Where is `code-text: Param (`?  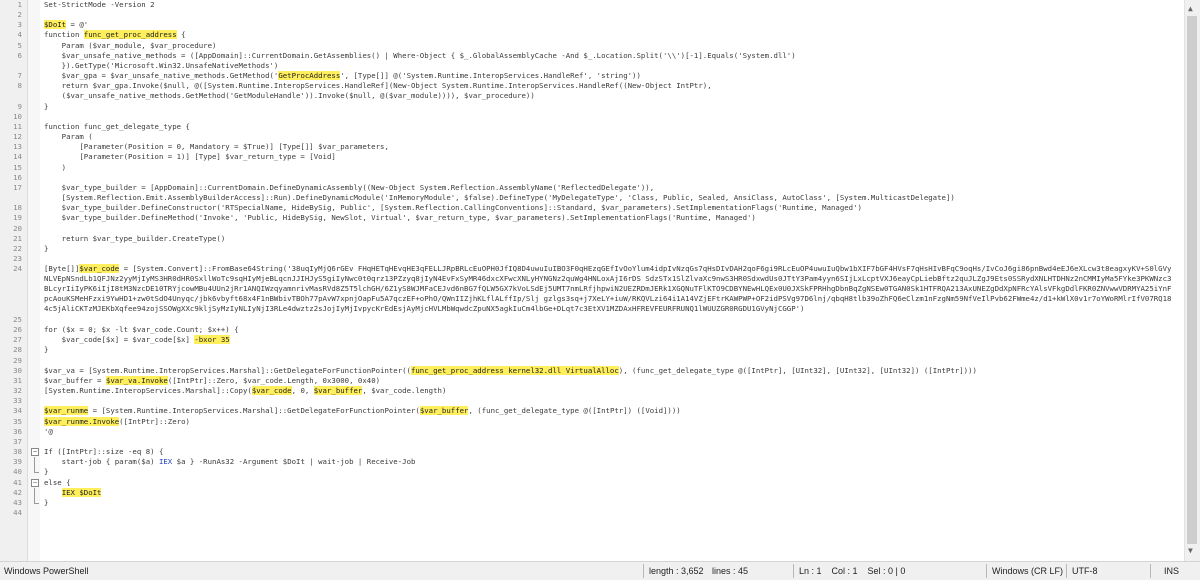
code-text: Param ( is located at coordinates (68, 137).